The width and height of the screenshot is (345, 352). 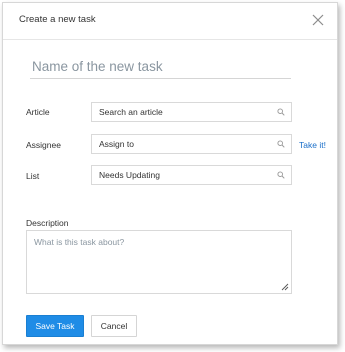 I want to click on list-field, so click(x=191, y=175).